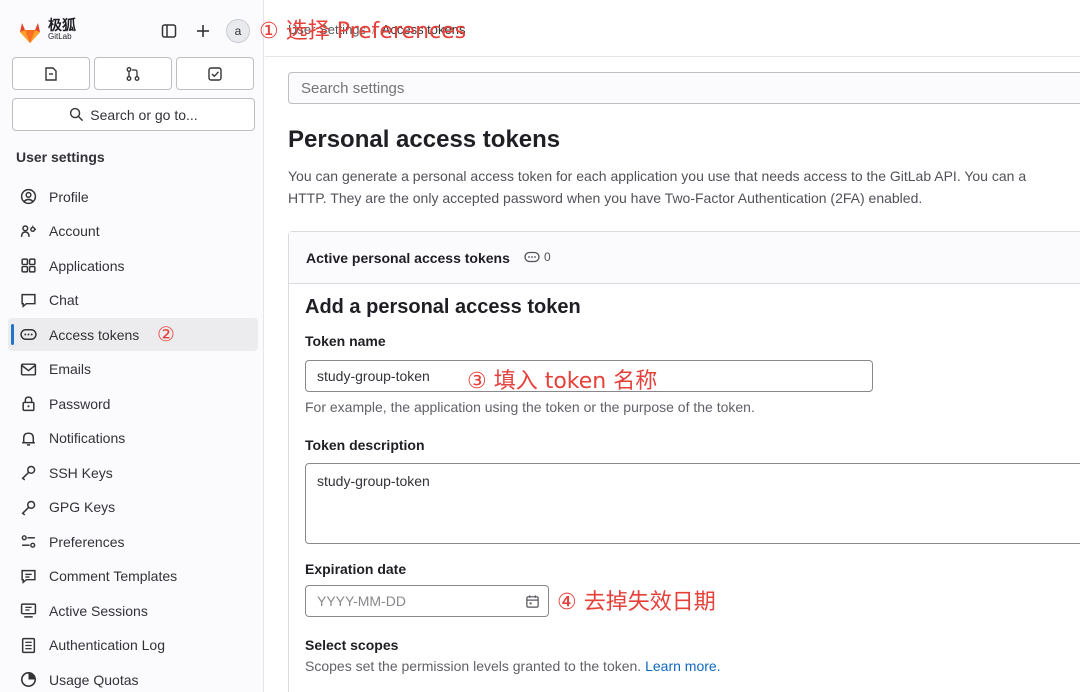  What do you see at coordinates (547, 257) in the screenshot?
I see `active-tokens-count-value: 0` at bounding box center [547, 257].